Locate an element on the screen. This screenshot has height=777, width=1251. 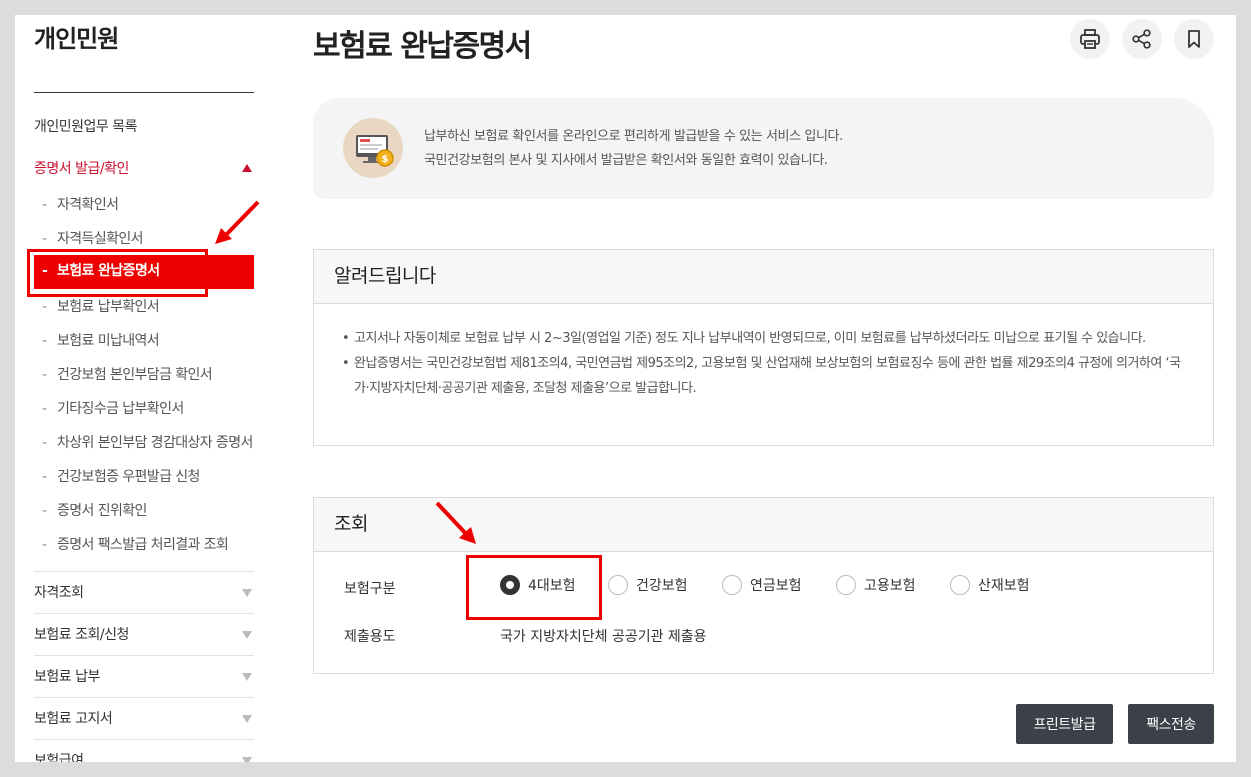
sidebar-item-certificate-verification: - 증명서 진위확인 is located at coordinates (94, 510).